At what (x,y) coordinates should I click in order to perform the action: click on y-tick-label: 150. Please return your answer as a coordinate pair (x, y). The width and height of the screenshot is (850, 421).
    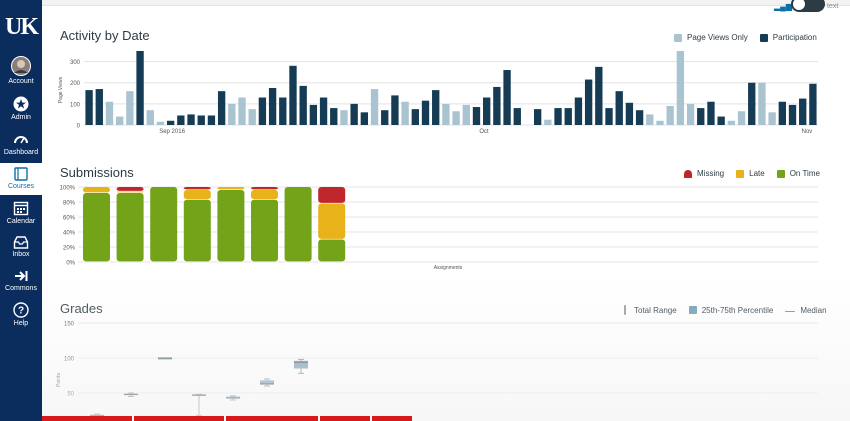
    Looking at the image, I should click on (69, 325).